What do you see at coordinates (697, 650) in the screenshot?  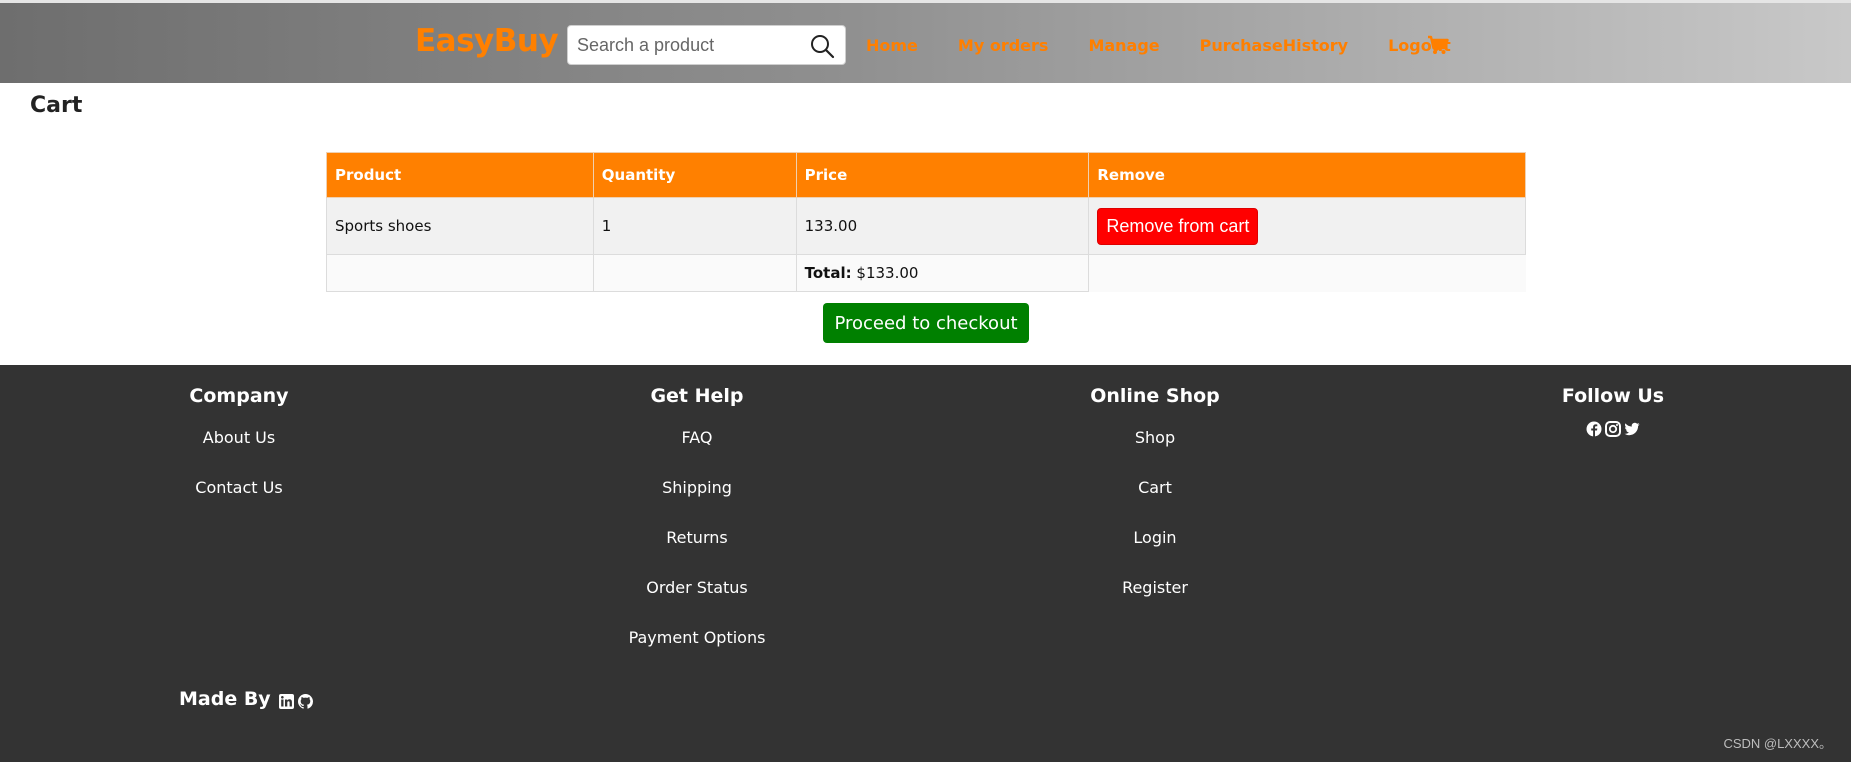 I see `footer-link-payment-options: Payment Options` at bounding box center [697, 650].